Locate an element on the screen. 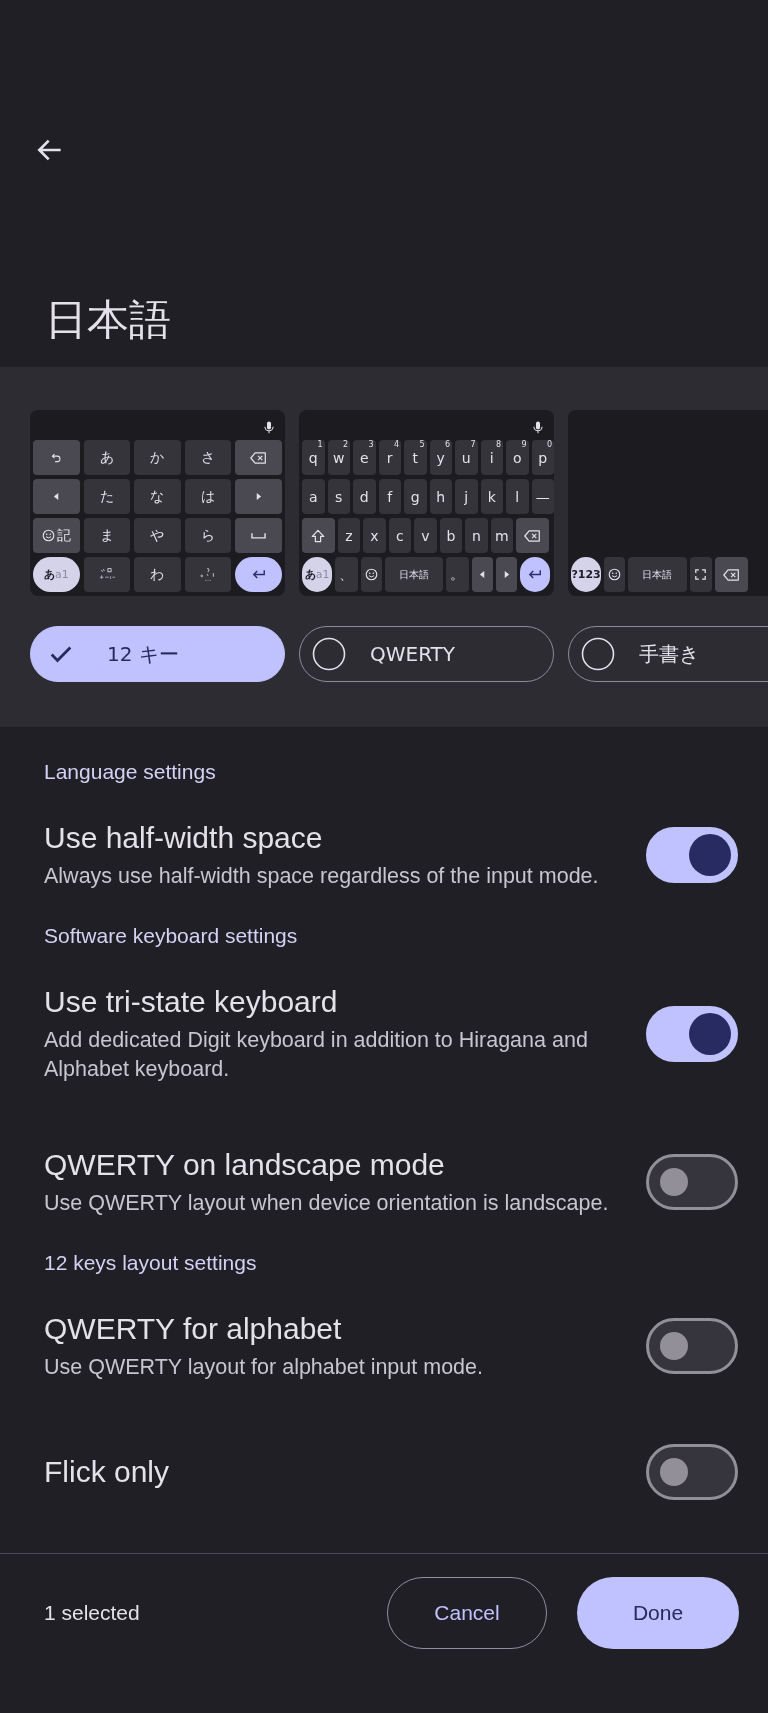 The height and width of the screenshot is (1713, 768). key-hint: 0 is located at coordinates (549, 444).